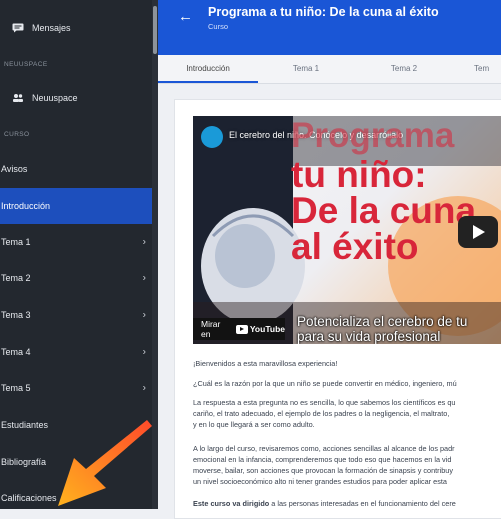  I want to click on tab-bar: Introducción Tema 1 Tema 2 Tem, so click(329, 69).